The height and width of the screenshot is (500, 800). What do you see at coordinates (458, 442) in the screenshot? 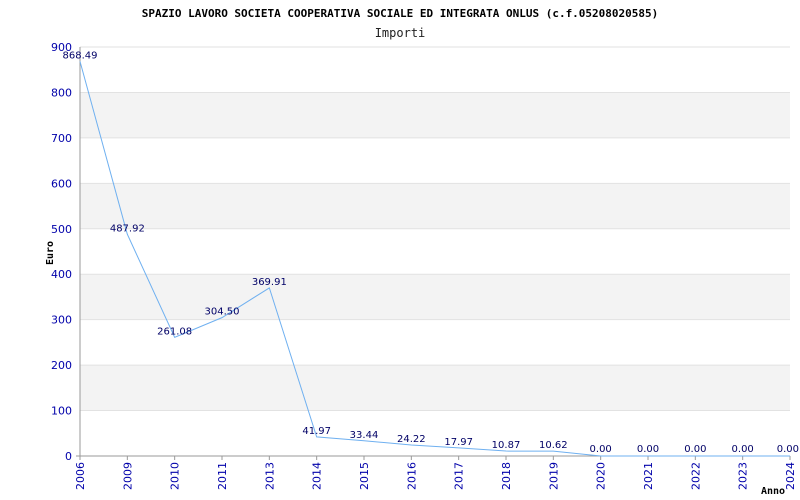
I see `data-label: 17.97` at bounding box center [458, 442].